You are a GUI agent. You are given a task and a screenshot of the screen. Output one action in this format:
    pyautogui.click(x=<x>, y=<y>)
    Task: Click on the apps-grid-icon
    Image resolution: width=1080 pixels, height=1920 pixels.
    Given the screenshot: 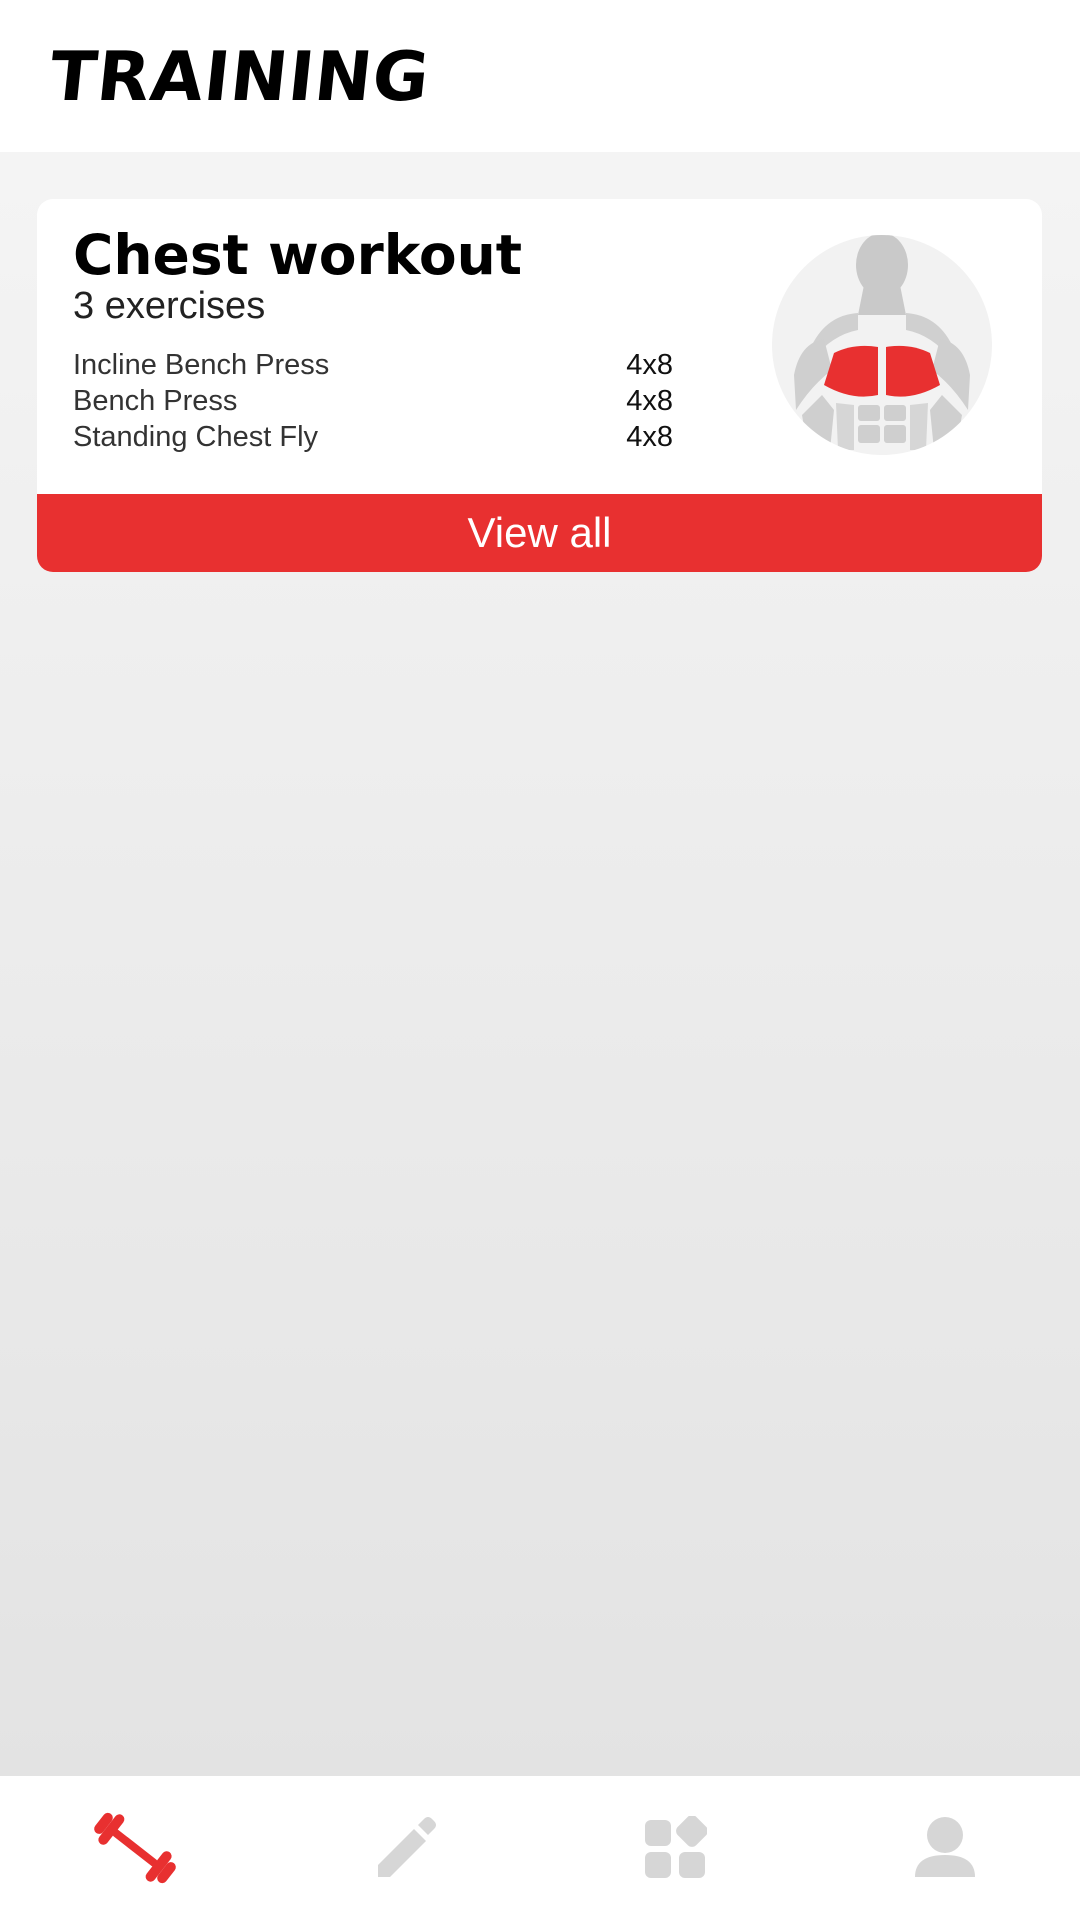 What is the action you would take?
    pyautogui.click(x=676, y=1847)
    